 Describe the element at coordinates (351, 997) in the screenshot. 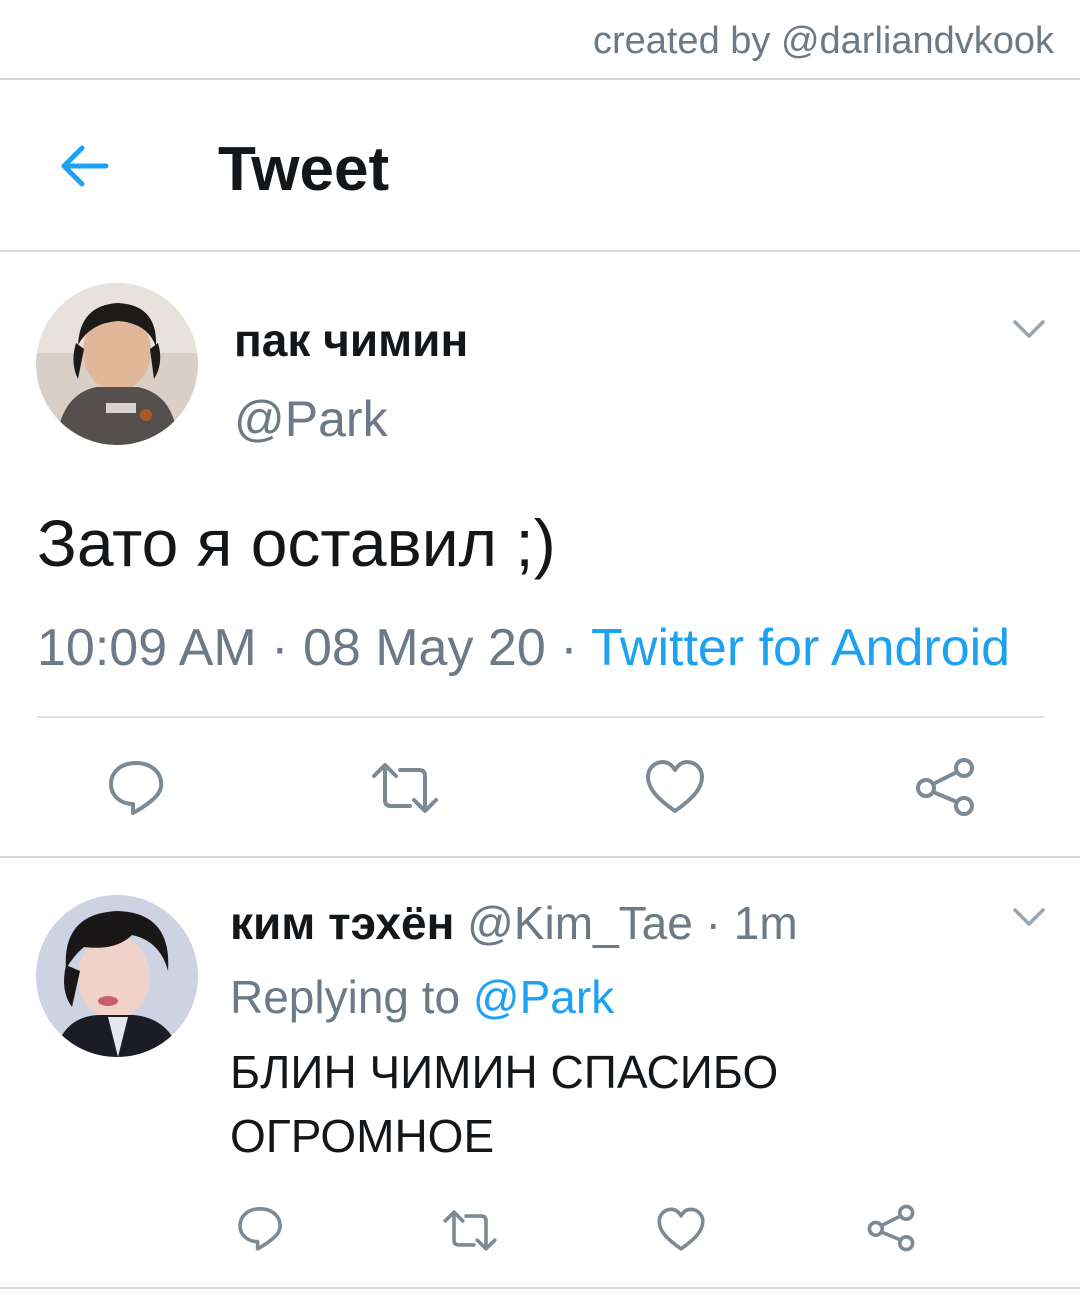

I see `replying-to-label: Replying to` at that location.